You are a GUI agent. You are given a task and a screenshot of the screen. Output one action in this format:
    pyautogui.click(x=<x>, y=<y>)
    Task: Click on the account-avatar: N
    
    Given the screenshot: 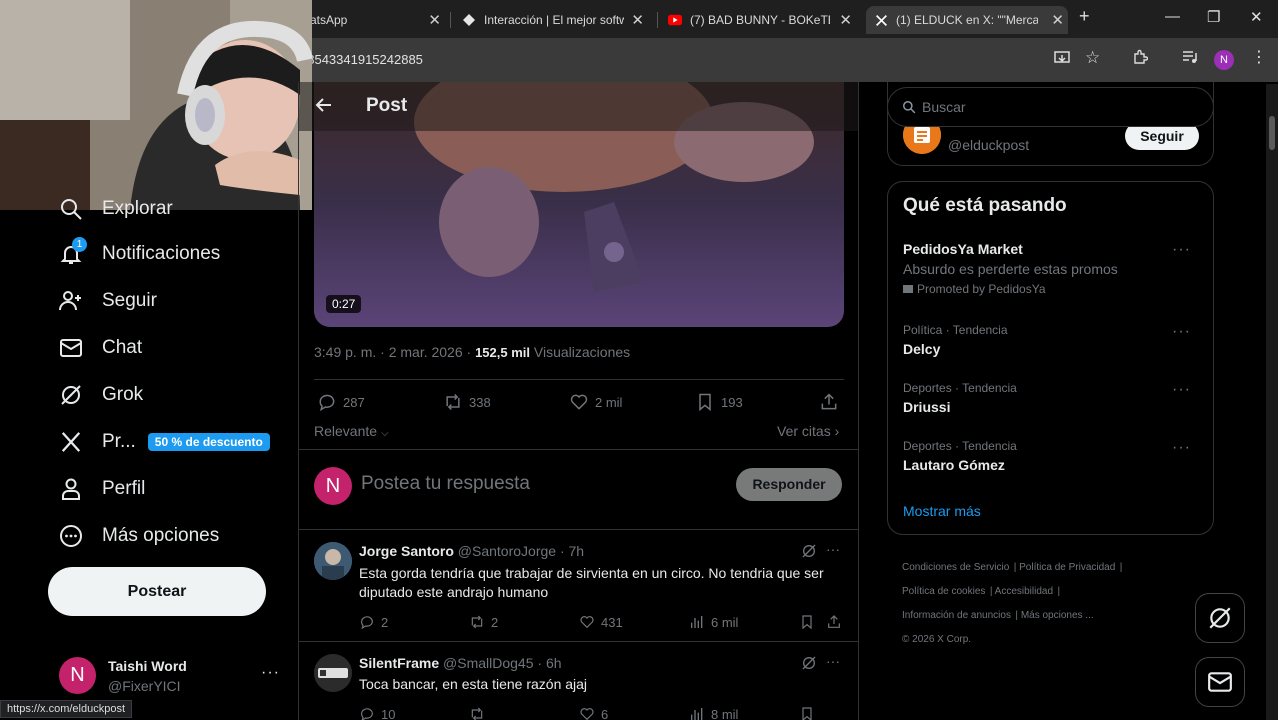 What is the action you would take?
    pyautogui.click(x=77, y=675)
    